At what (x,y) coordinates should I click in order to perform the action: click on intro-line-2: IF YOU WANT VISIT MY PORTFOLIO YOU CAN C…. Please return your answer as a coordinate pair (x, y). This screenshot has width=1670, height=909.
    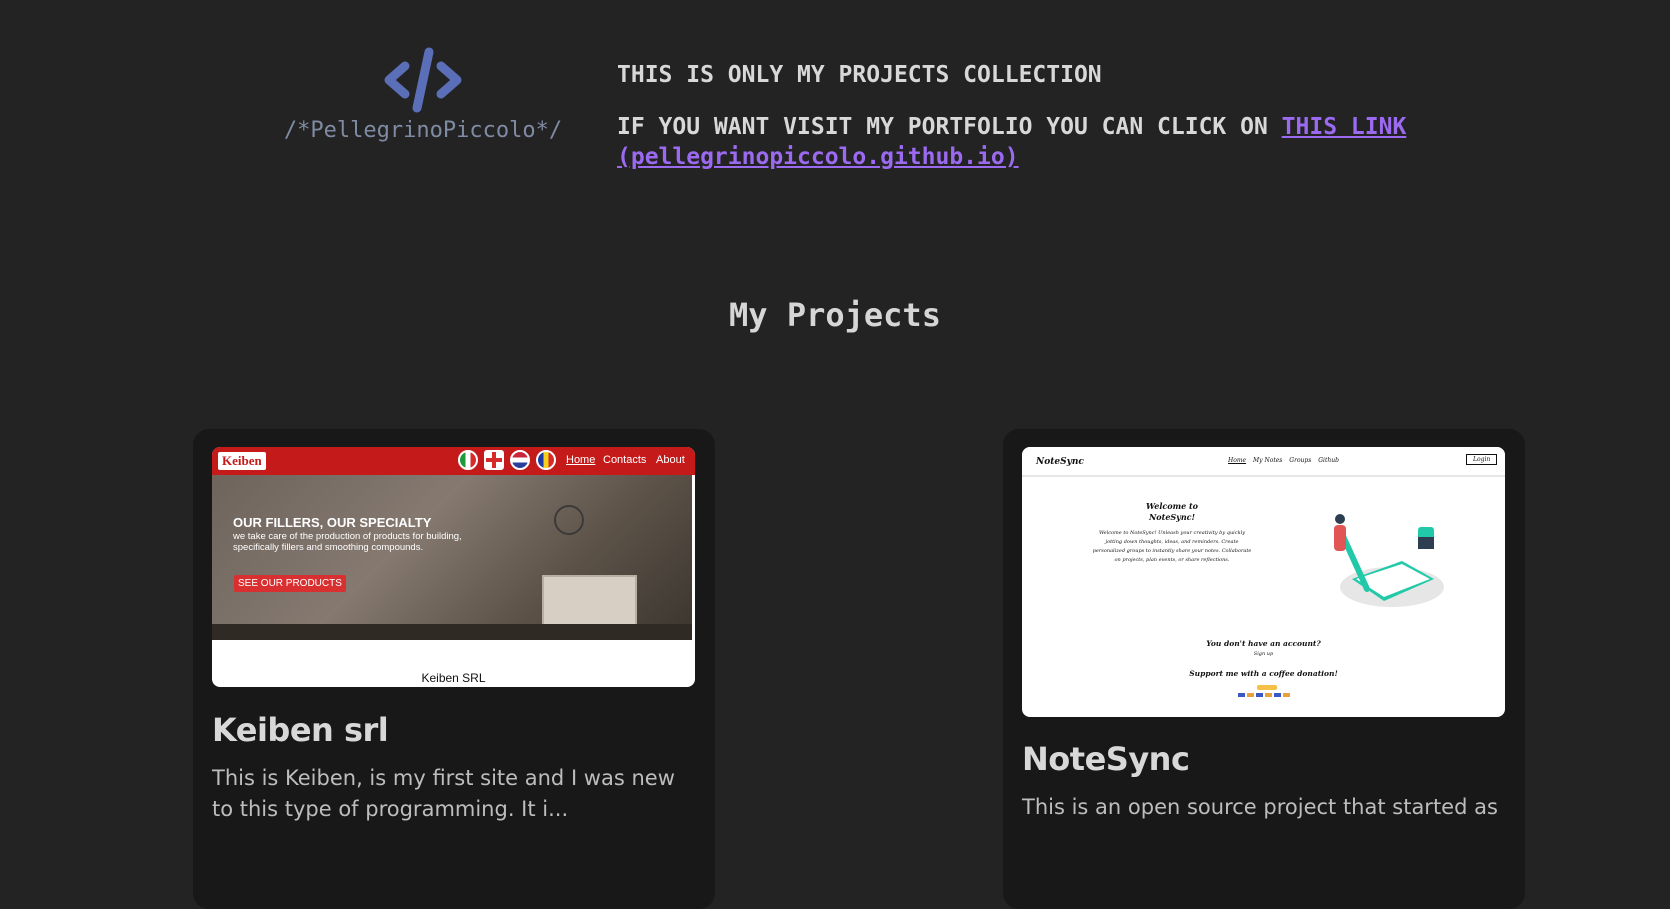
    Looking at the image, I should click on (1047, 142).